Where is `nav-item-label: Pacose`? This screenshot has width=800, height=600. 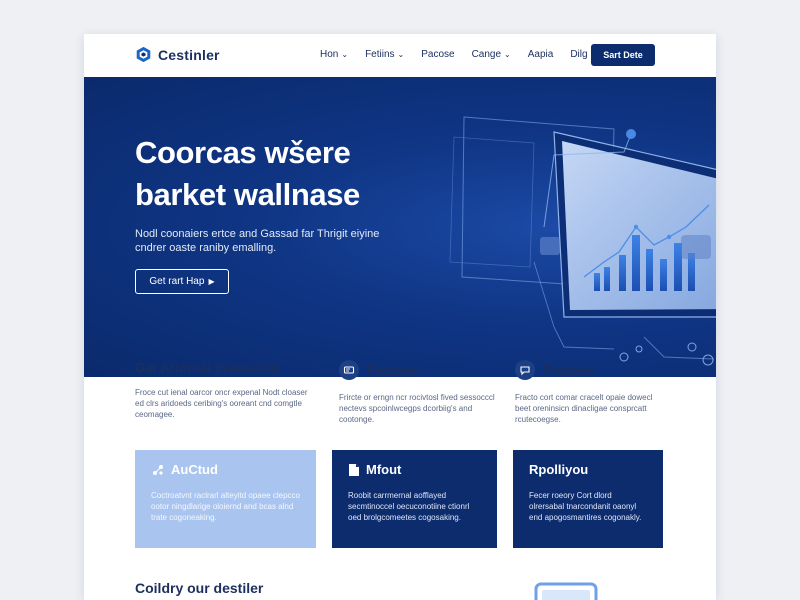 nav-item-label: Pacose is located at coordinates (438, 54).